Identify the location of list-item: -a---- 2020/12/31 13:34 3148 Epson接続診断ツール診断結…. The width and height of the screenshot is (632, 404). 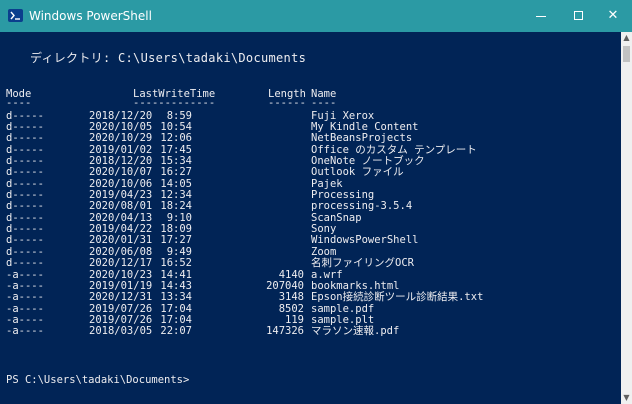
(310, 297).